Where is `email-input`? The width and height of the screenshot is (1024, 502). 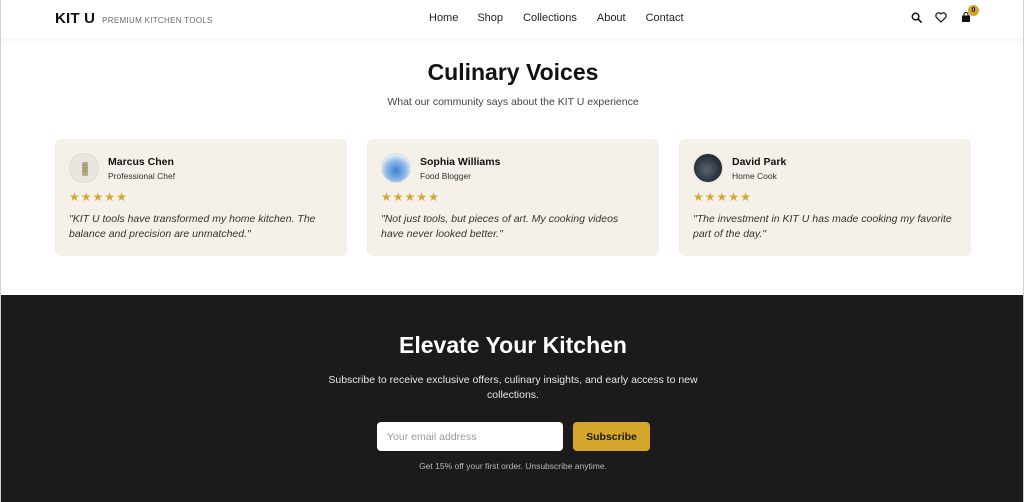
email-input is located at coordinates (470, 436).